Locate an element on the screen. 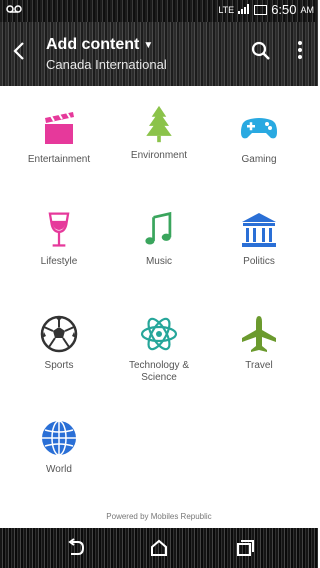  clock: 6:50 is located at coordinates (284, 9).